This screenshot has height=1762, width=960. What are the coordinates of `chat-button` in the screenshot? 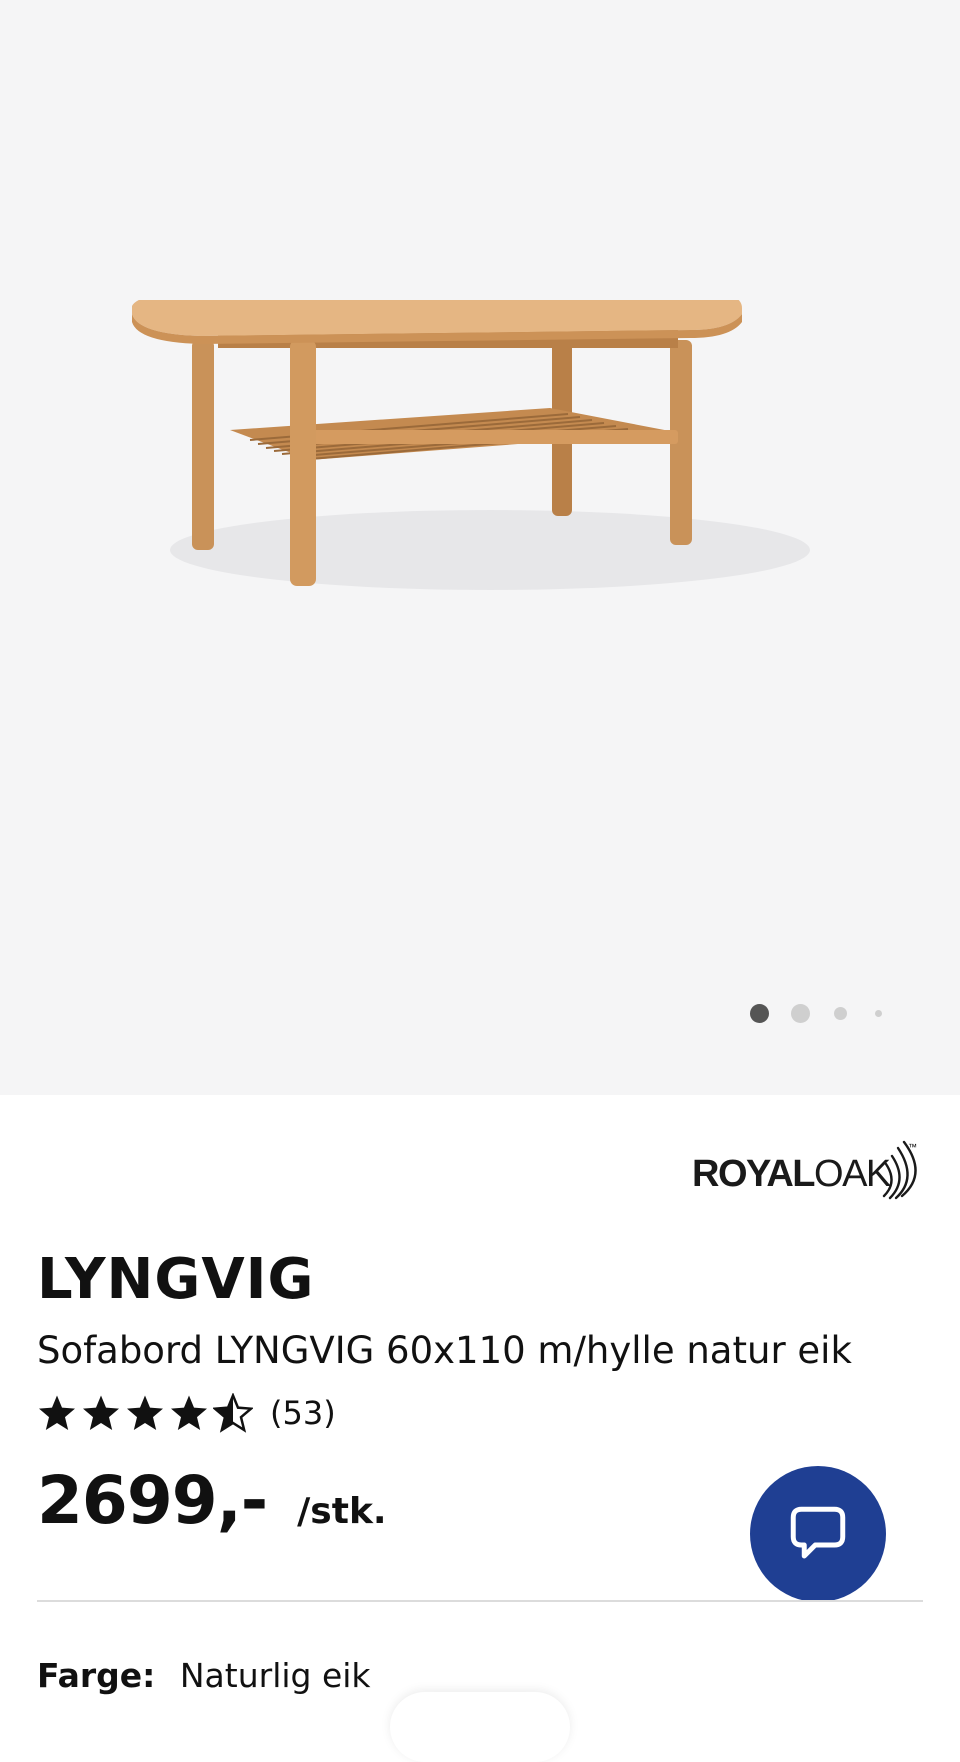 It's located at (818, 1534).